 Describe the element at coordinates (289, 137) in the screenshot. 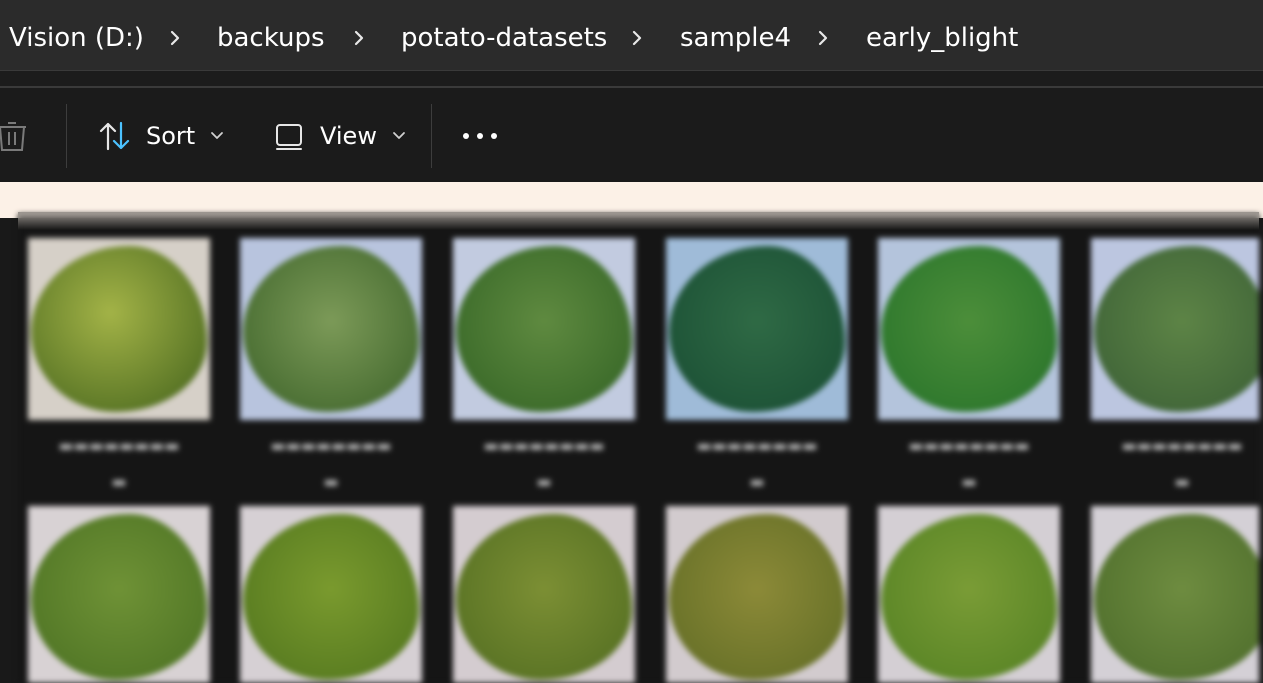

I see `view-layout-icon` at that location.